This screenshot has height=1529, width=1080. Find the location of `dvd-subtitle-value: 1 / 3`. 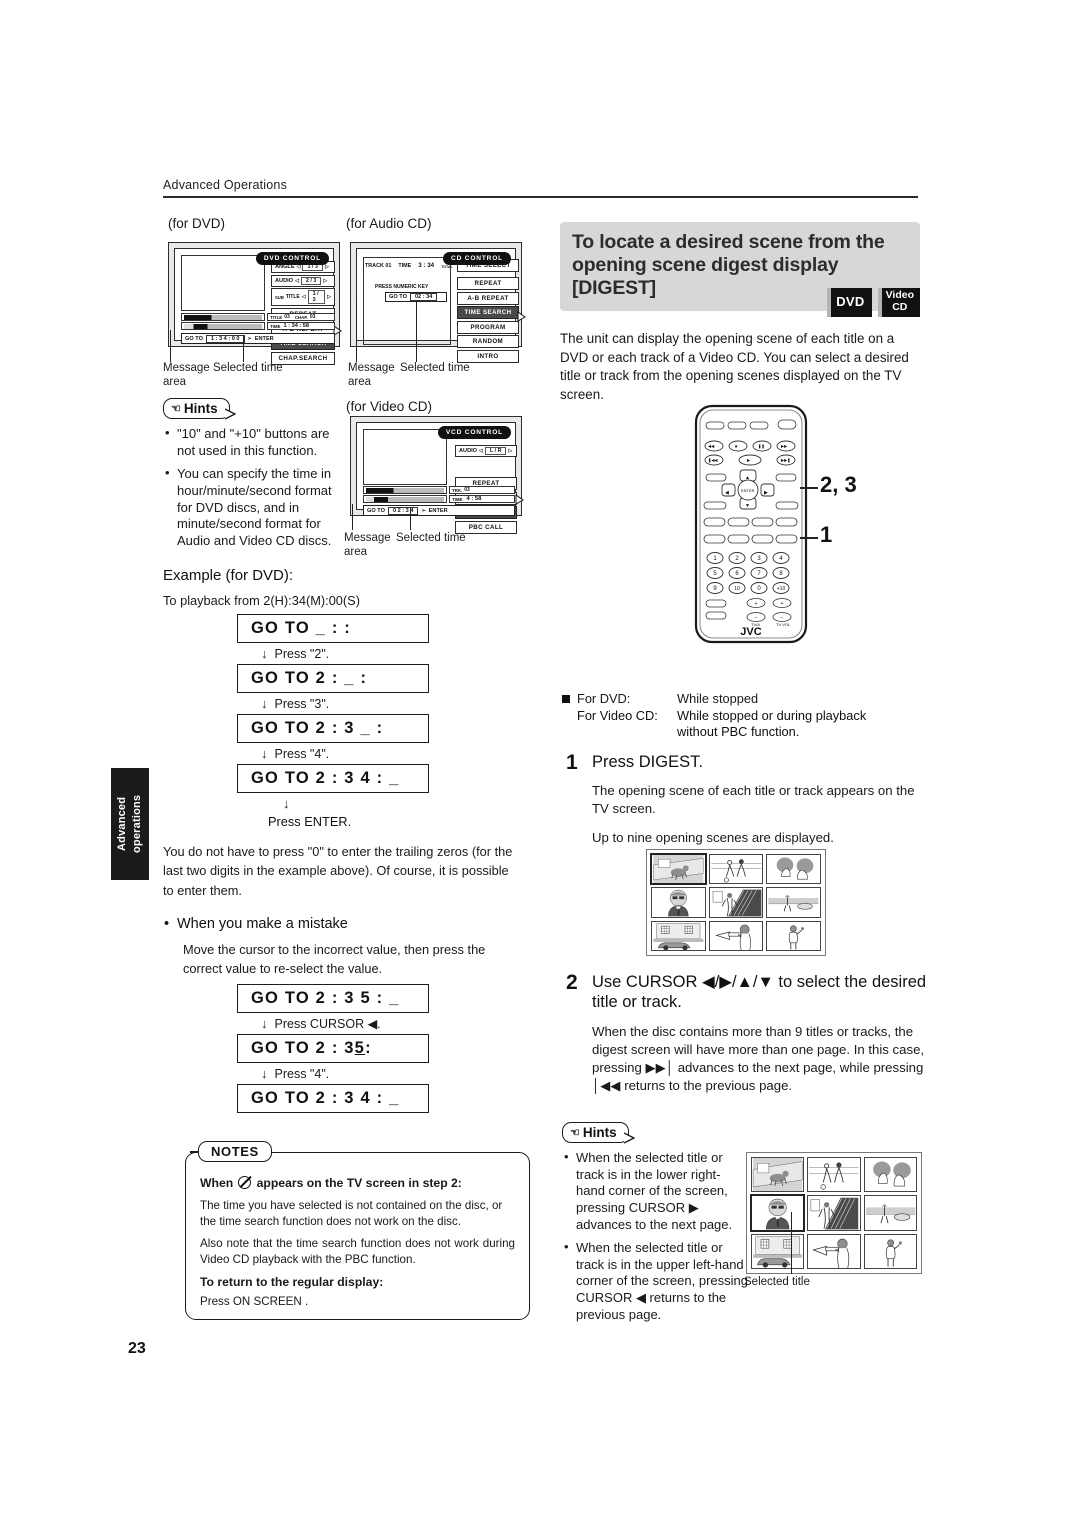

dvd-subtitle-value: 1 / 3 is located at coordinates (316, 297).